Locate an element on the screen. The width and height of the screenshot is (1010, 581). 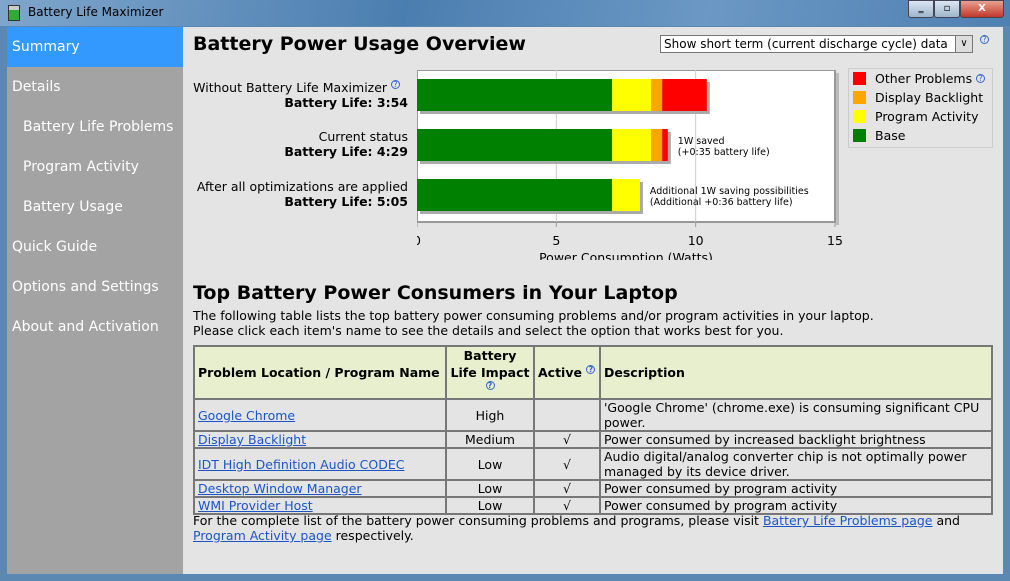
legend-label: Display Backlight is located at coordinates (929, 97).